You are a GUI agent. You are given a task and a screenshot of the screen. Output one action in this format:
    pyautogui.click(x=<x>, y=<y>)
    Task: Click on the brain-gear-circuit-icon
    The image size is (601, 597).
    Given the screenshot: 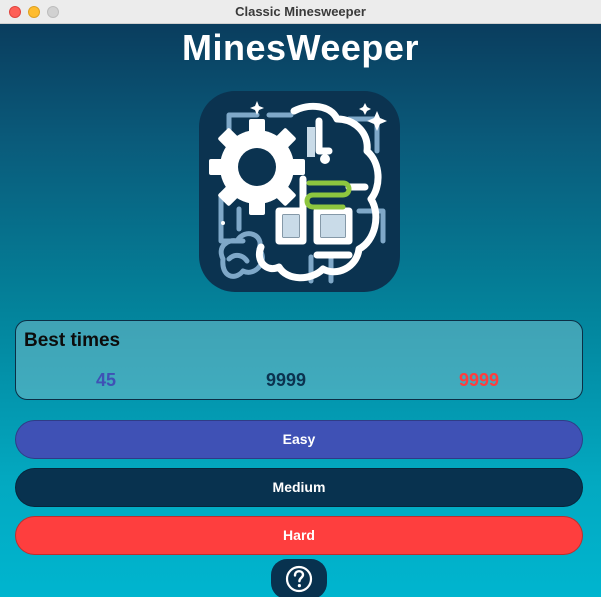 What is the action you would take?
    pyautogui.click(x=299, y=191)
    